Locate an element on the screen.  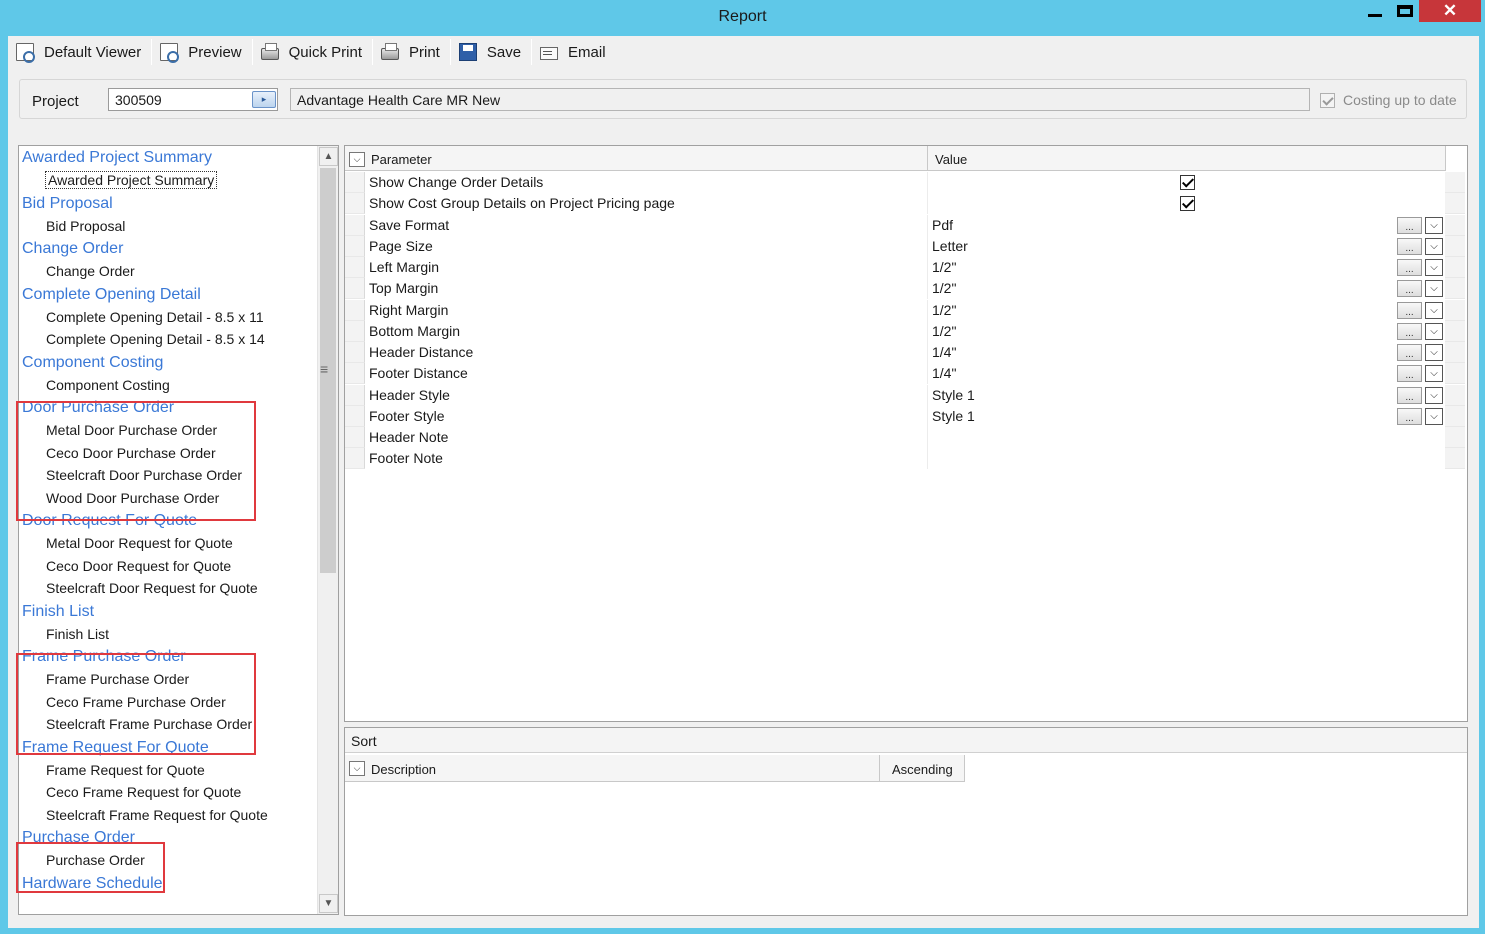
report-category: Frame Purchase Order is located at coordinates (168, 656).